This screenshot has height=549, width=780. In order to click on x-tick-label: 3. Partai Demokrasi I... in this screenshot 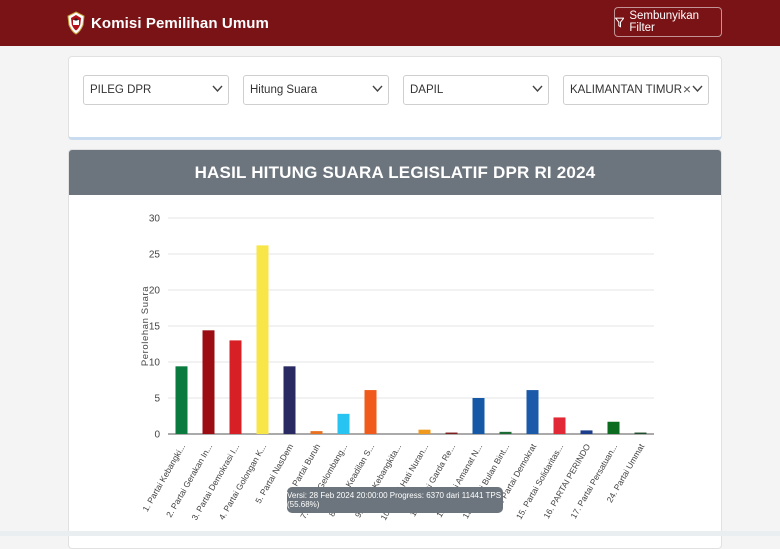, I will do `click(215, 482)`.